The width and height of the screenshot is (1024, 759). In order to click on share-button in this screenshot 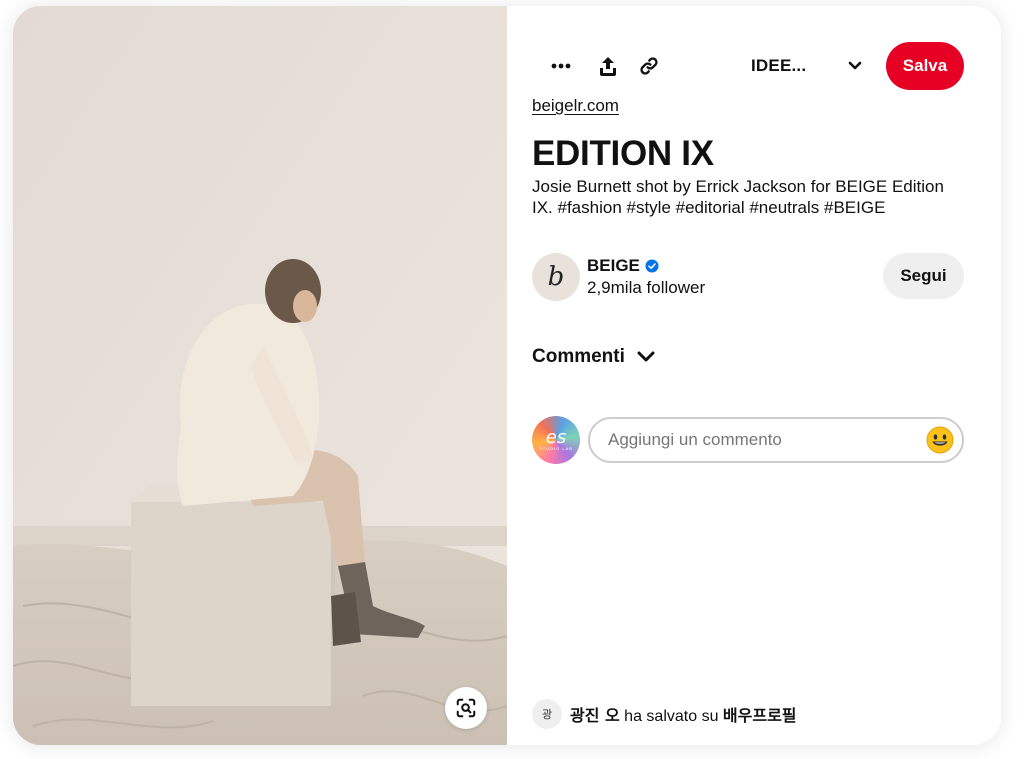, I will do `click(608, 66)`.